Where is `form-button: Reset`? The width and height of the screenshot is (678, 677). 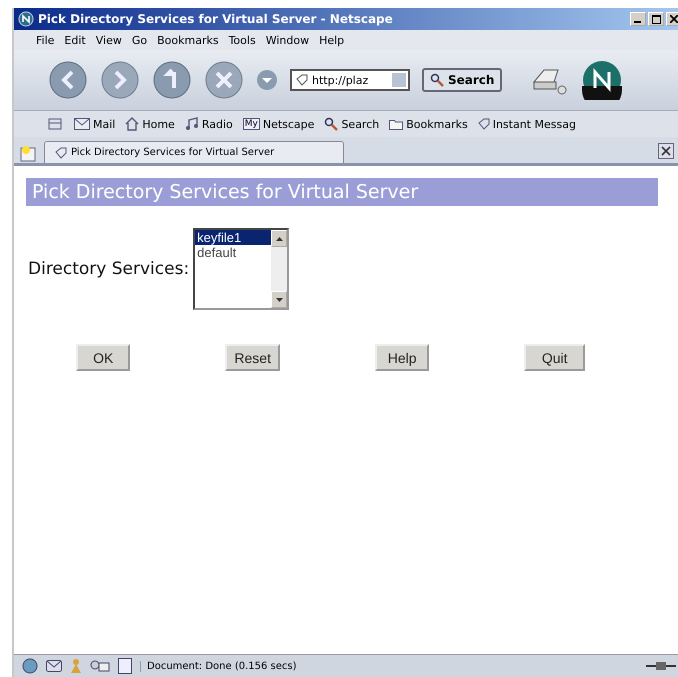
form-button: Reset is located at coordinates (252, 357).